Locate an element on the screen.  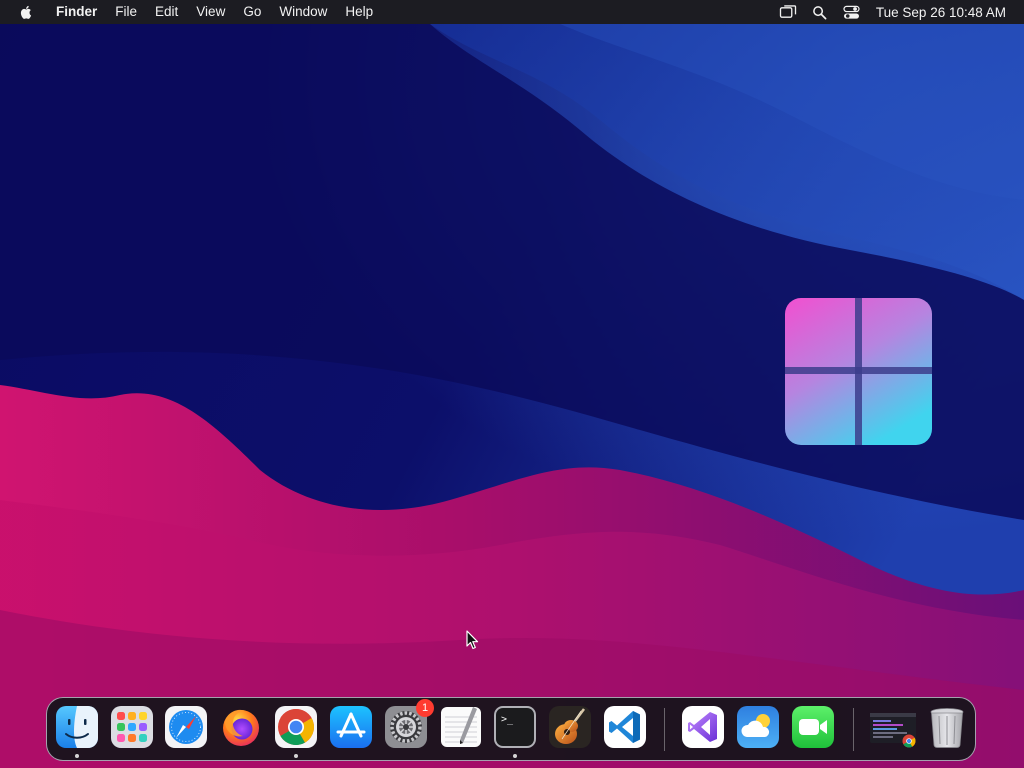
apple-menu-icon is located at coordinates (27, 12).